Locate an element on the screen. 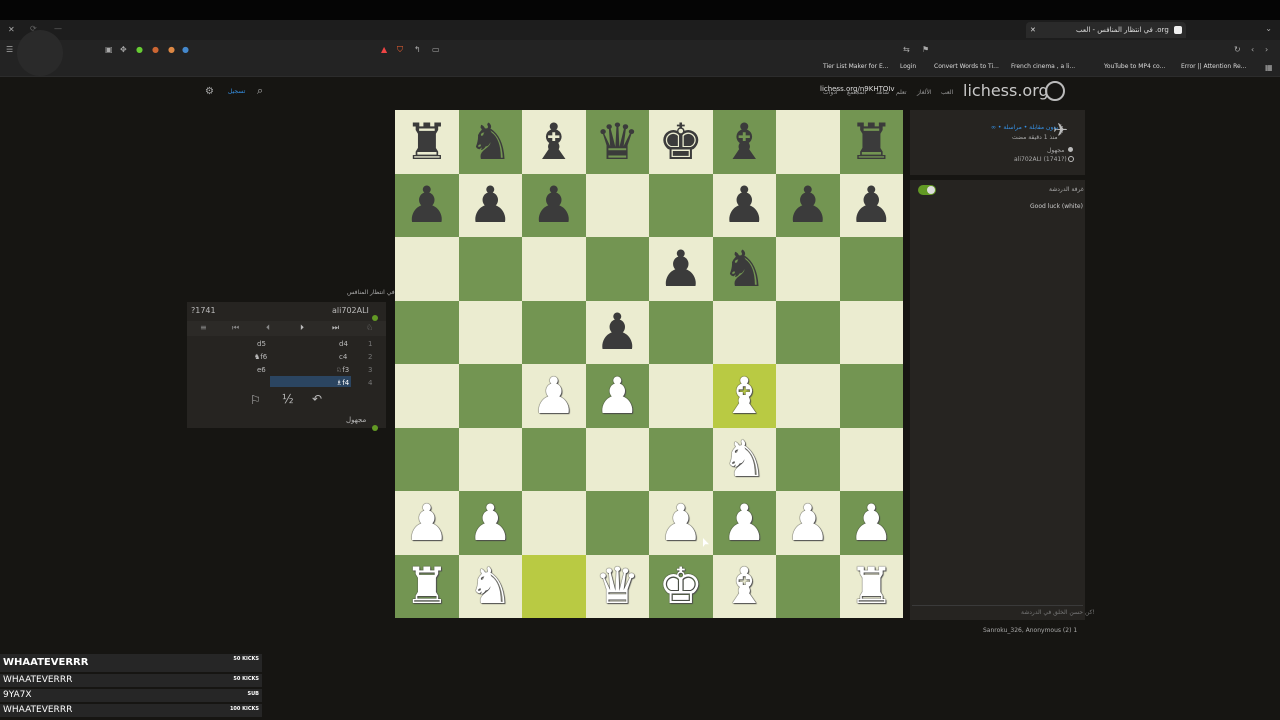  square-c2 is located at coordinates (554, 523).